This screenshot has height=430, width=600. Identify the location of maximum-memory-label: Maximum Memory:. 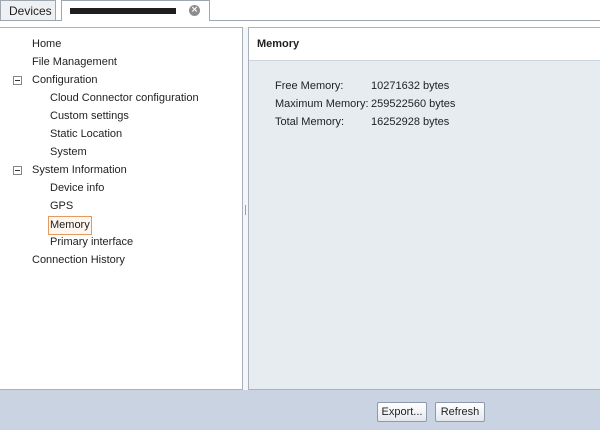
(322, 104).